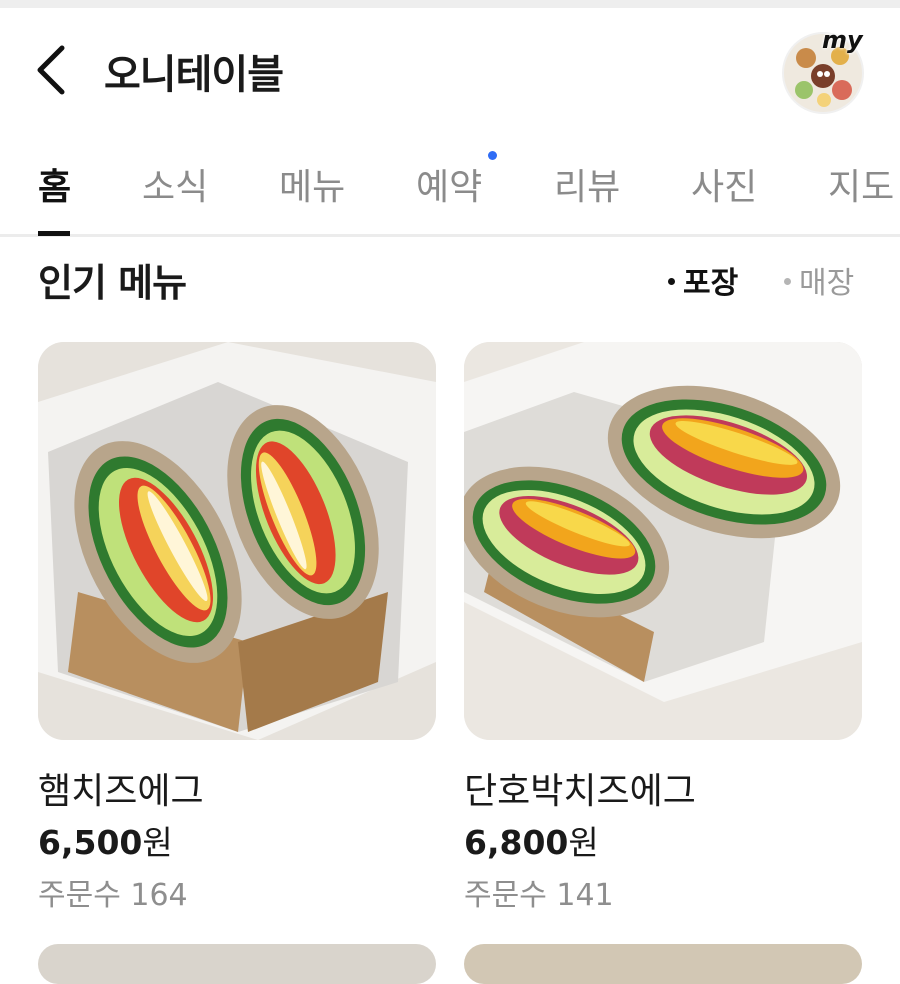 This screenshot has height=984, width=900. What do you see at coordinates (112, 283) in the screenshot?
I see `section-title: 인기 메뉴` at bounding box center [112, 283].